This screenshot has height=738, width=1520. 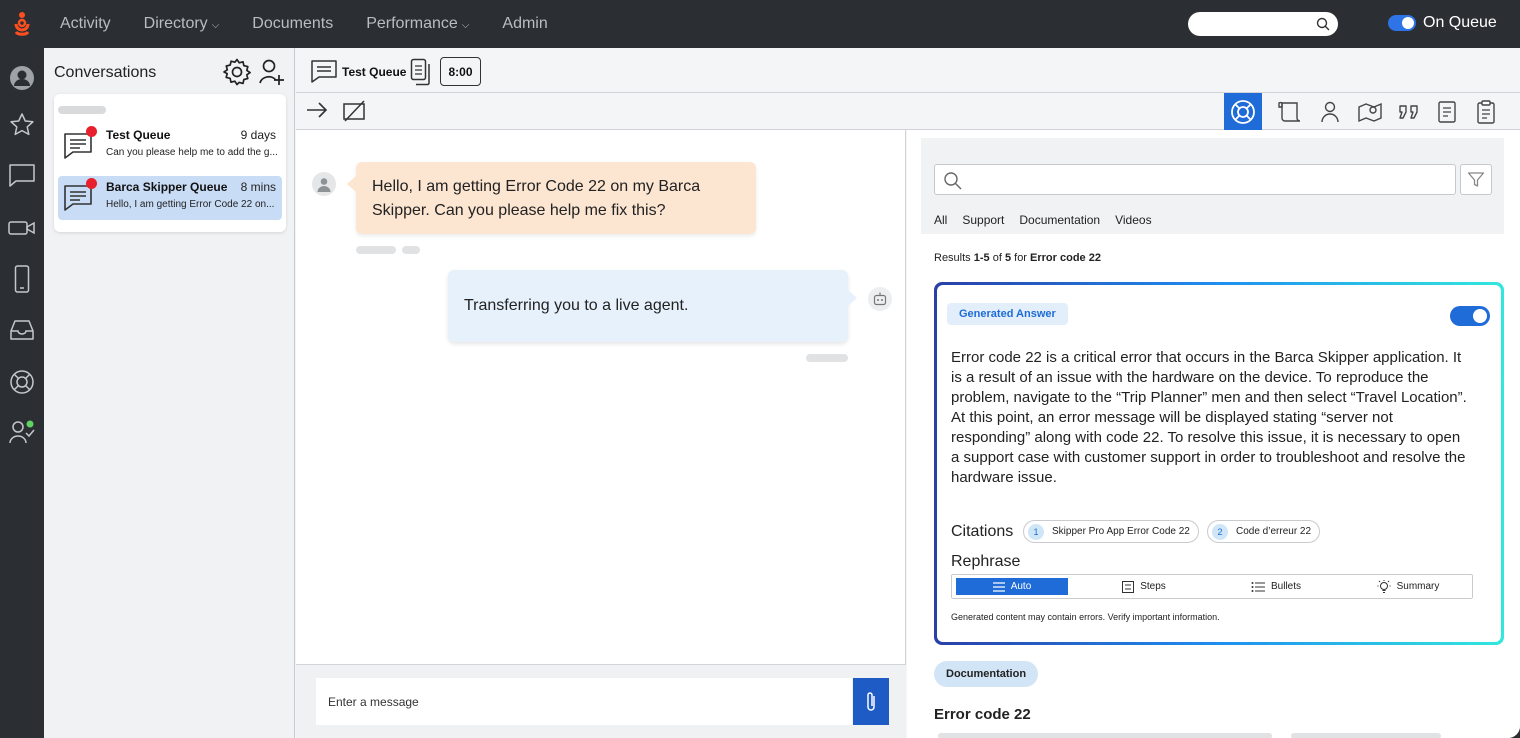 What do you see at coordinates (1470, 316) in the screenshot?
I see `generated-answer-toggle` at bounding box center [1470, 316].